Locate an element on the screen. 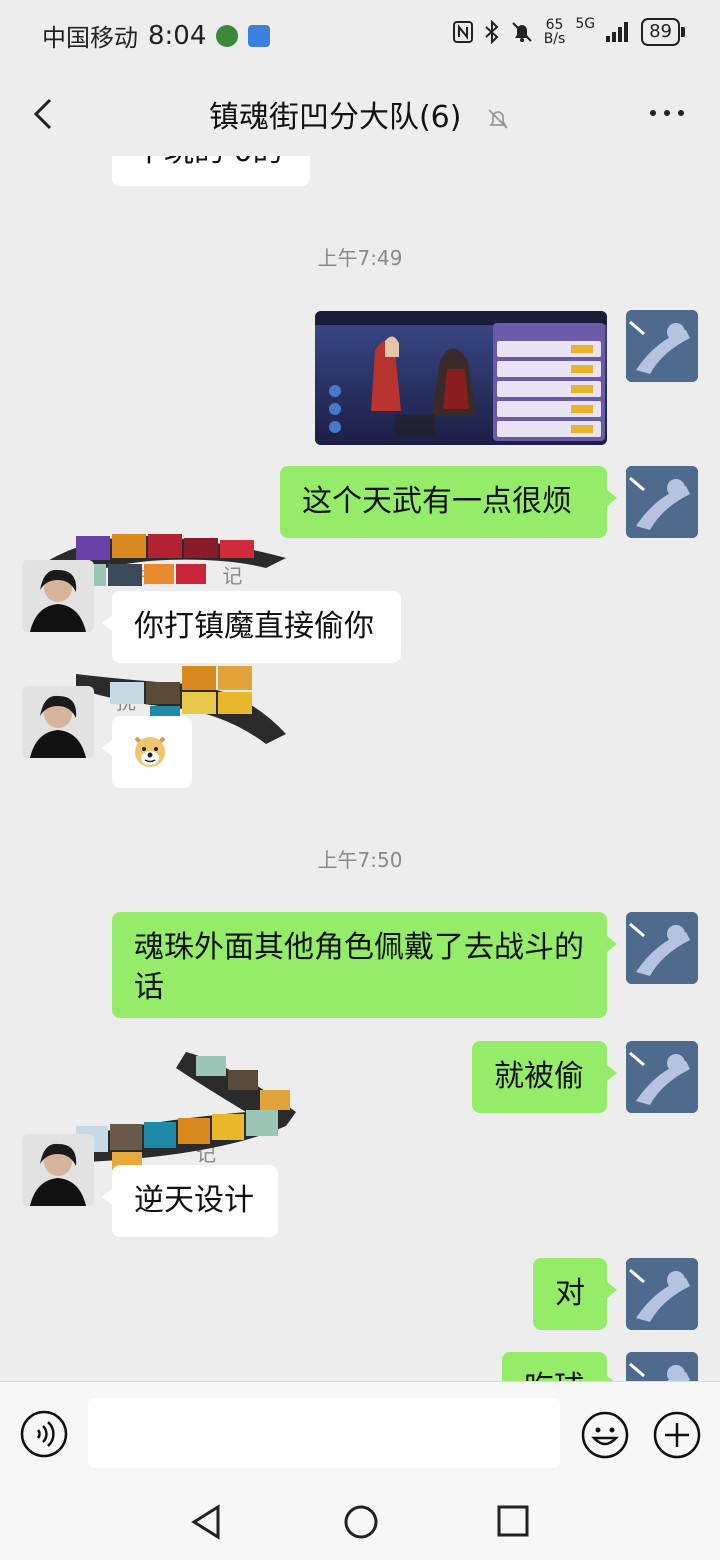  message-text: 逆天设计 is located at coordinates (194, 1200).